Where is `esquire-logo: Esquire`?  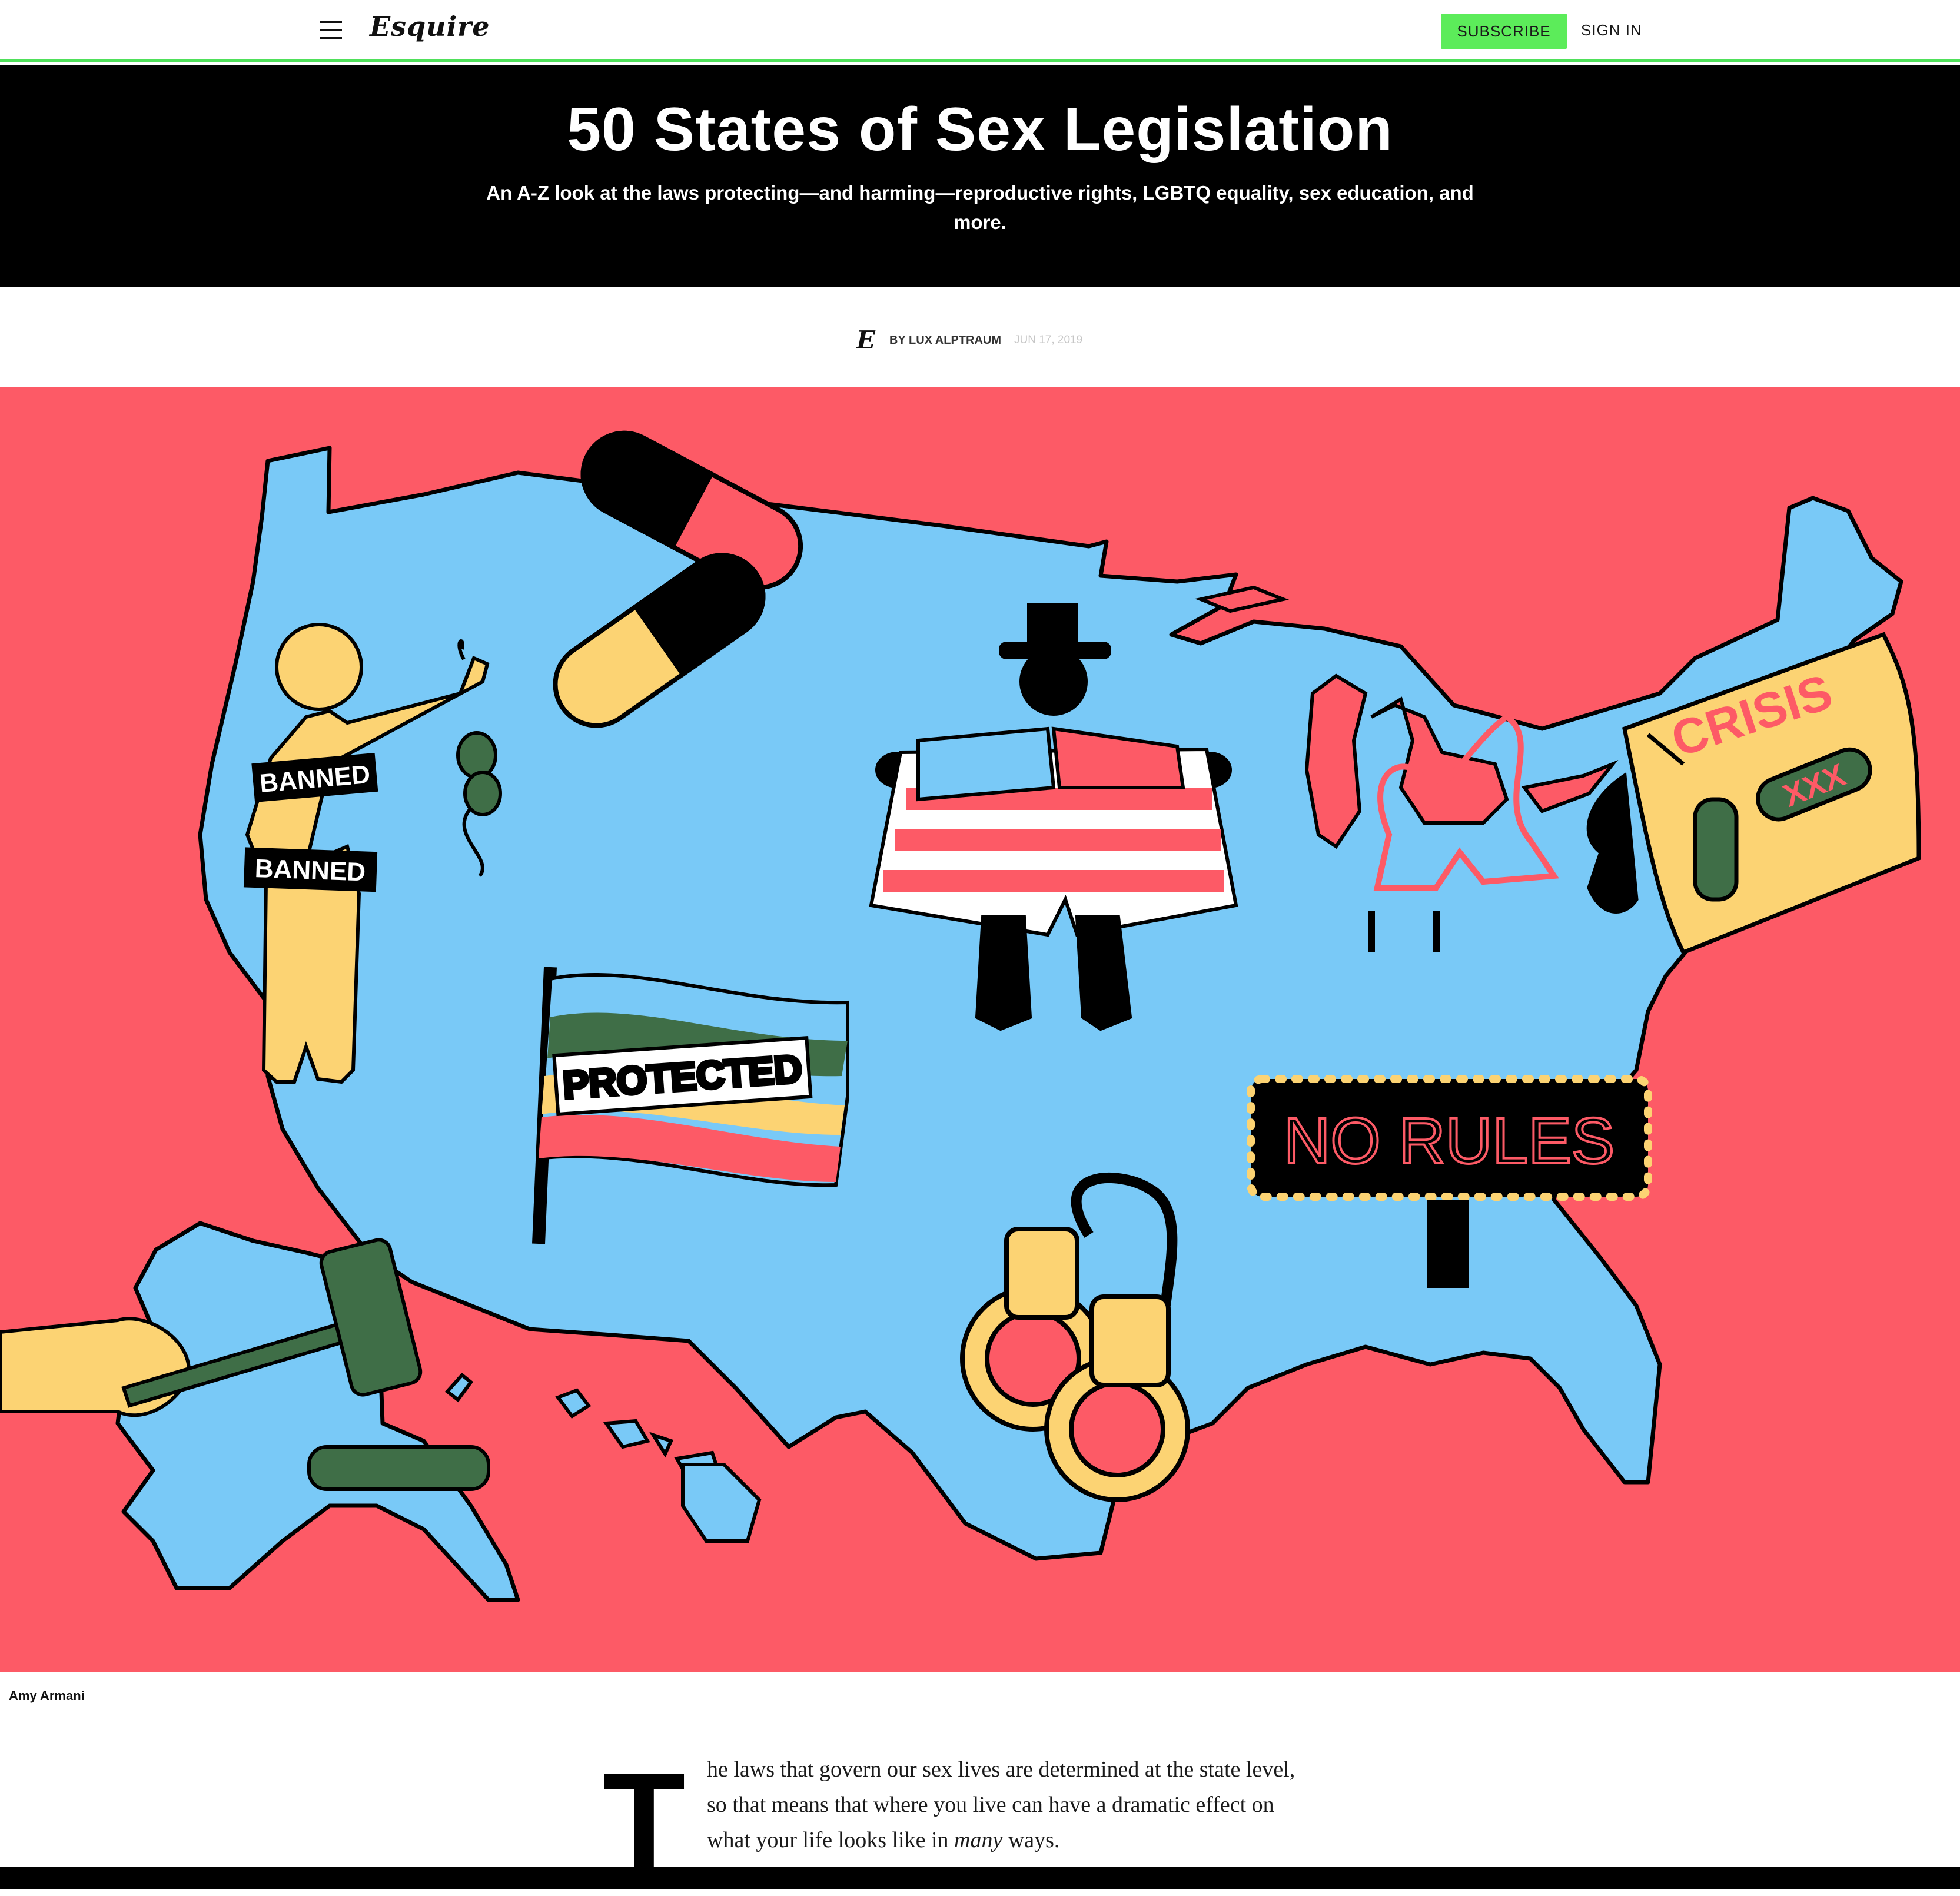
esquire-logo: Esquire is located at coordinates (430, 27).